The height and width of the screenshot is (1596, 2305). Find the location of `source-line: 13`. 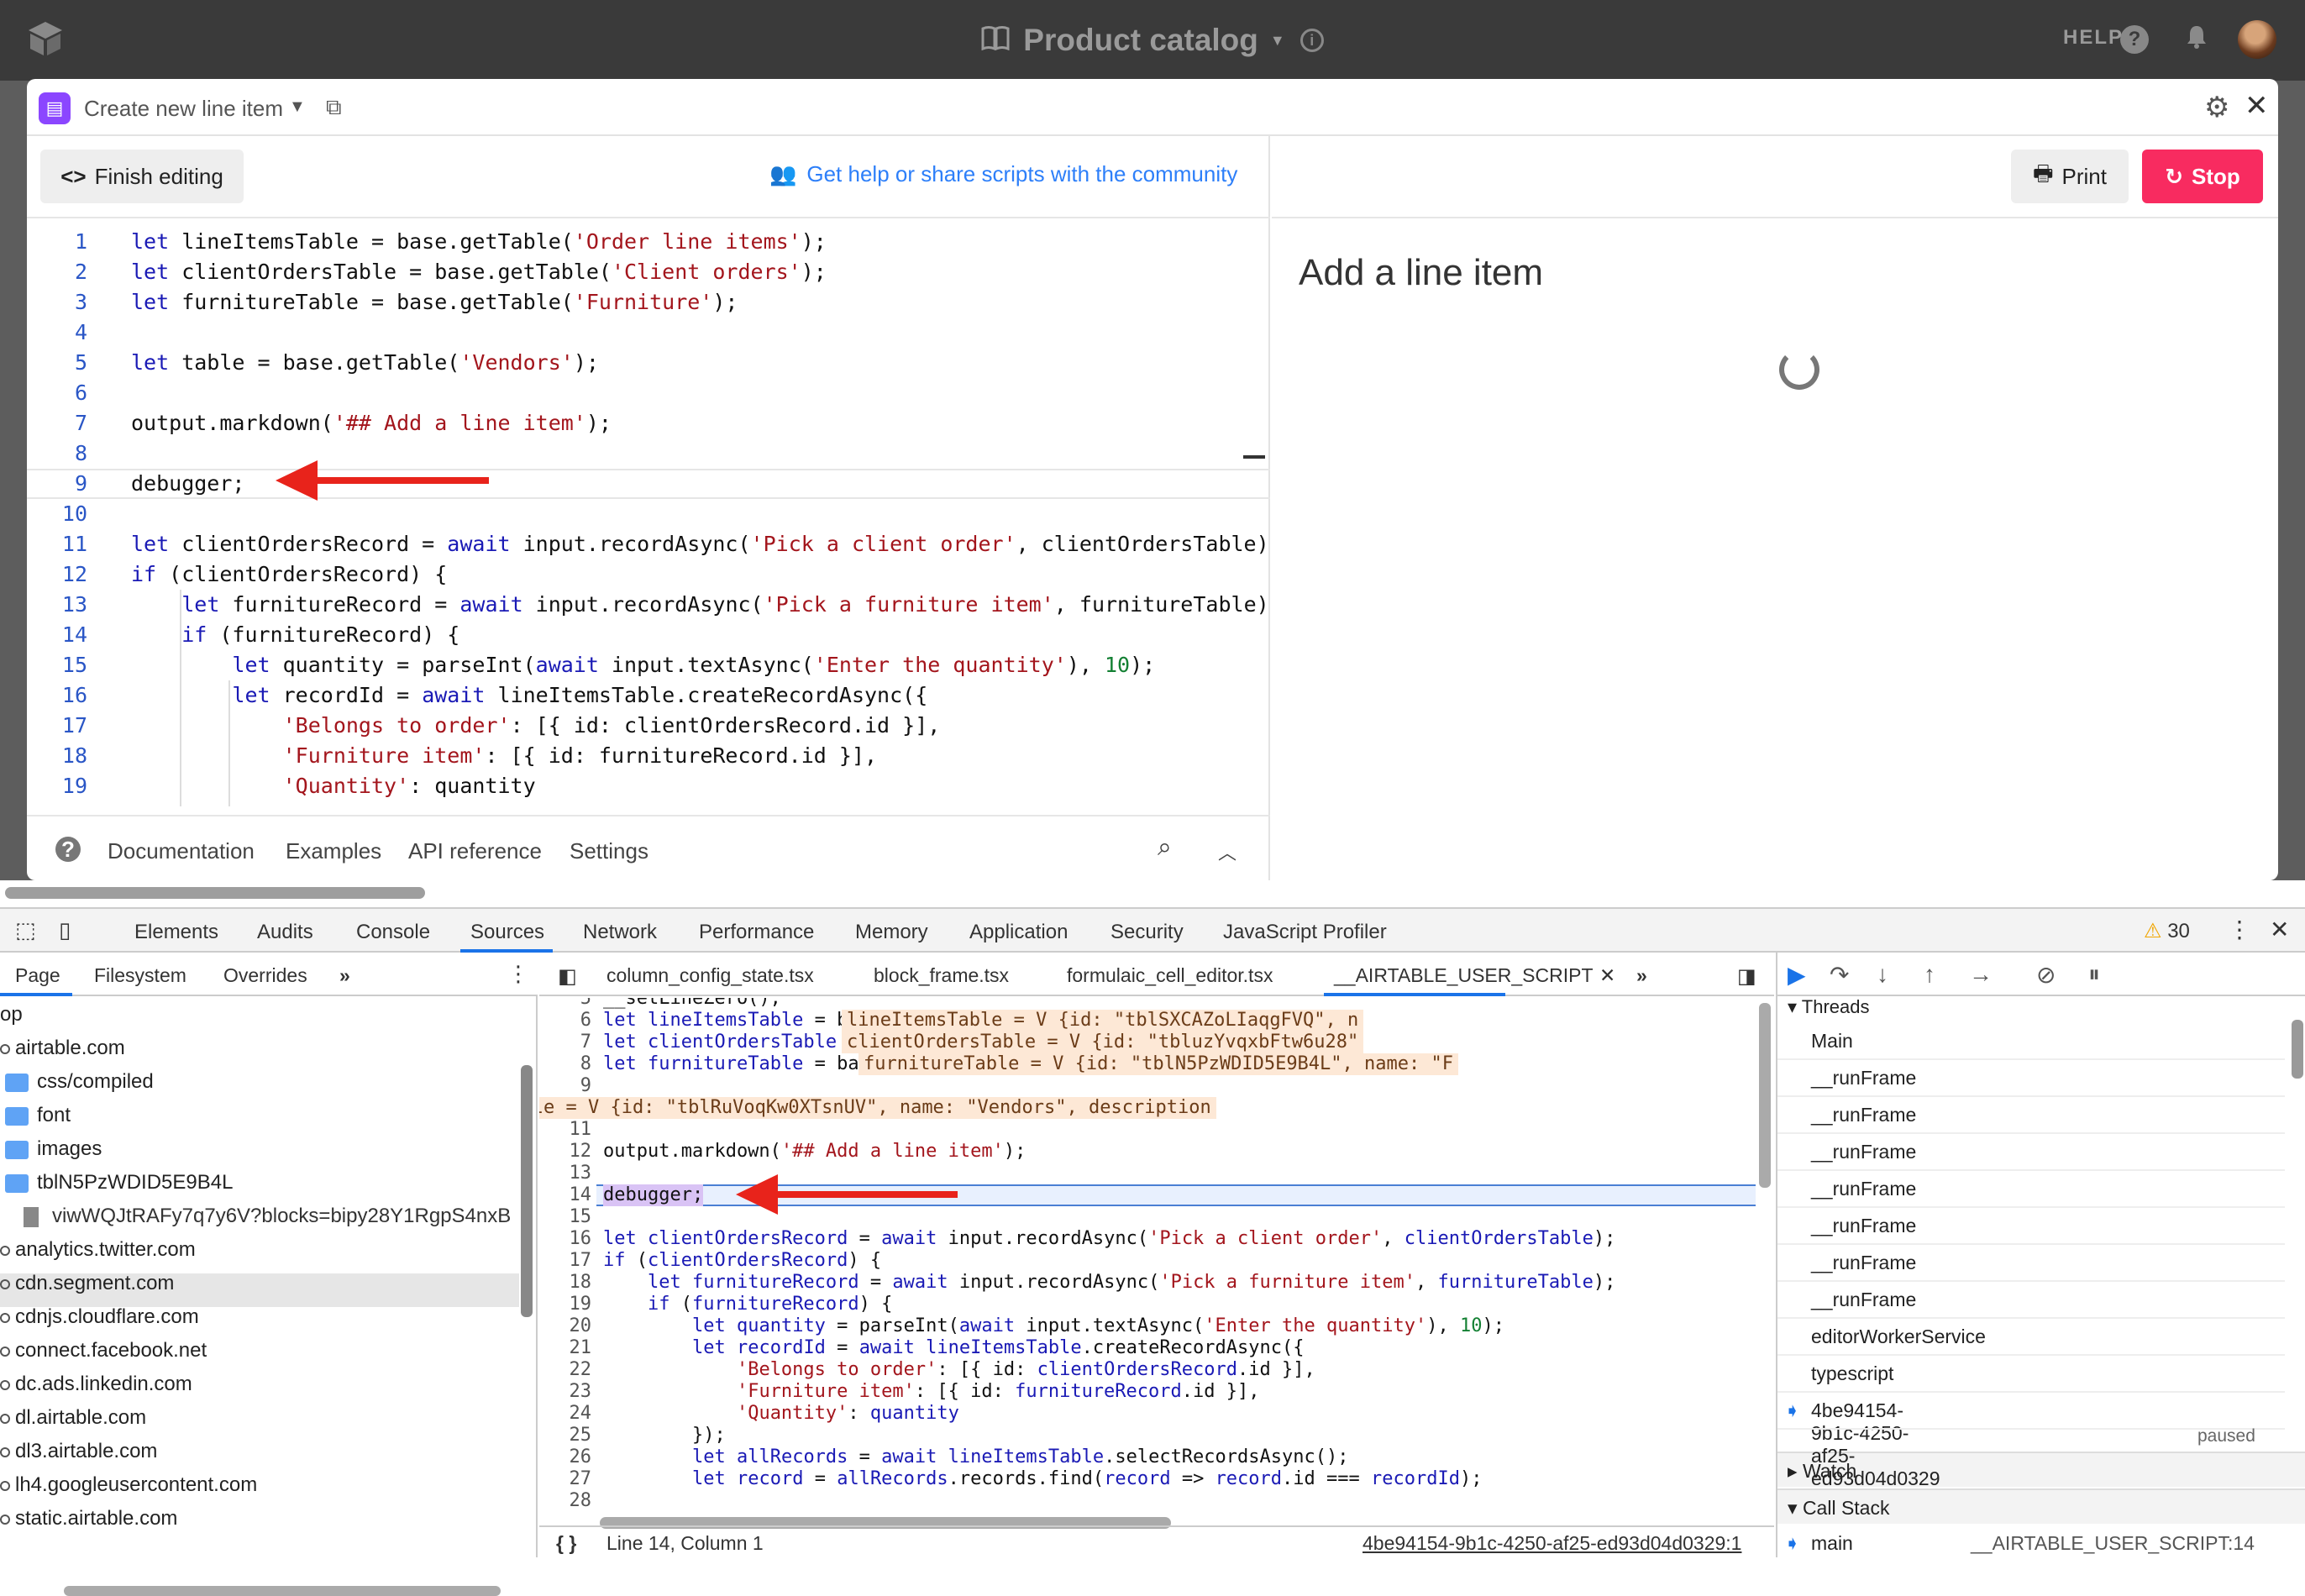

source-line: 13 is located at coordinates (1147, 1173).